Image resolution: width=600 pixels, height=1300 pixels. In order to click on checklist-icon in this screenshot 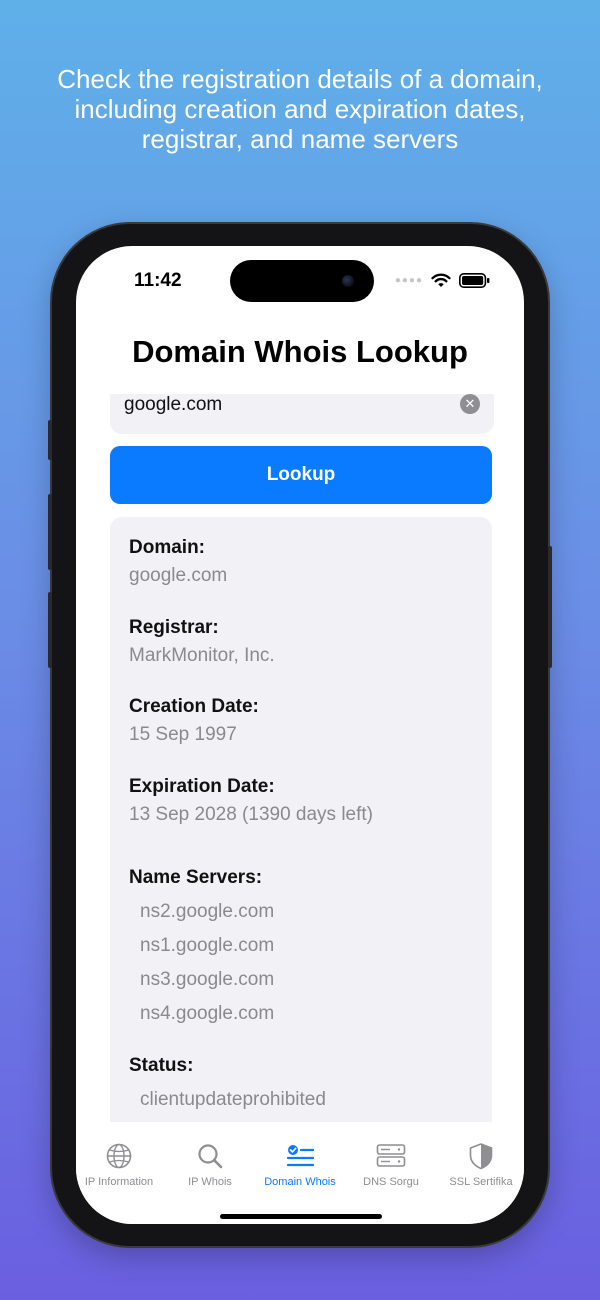, I will do `click(300, 1156)`.